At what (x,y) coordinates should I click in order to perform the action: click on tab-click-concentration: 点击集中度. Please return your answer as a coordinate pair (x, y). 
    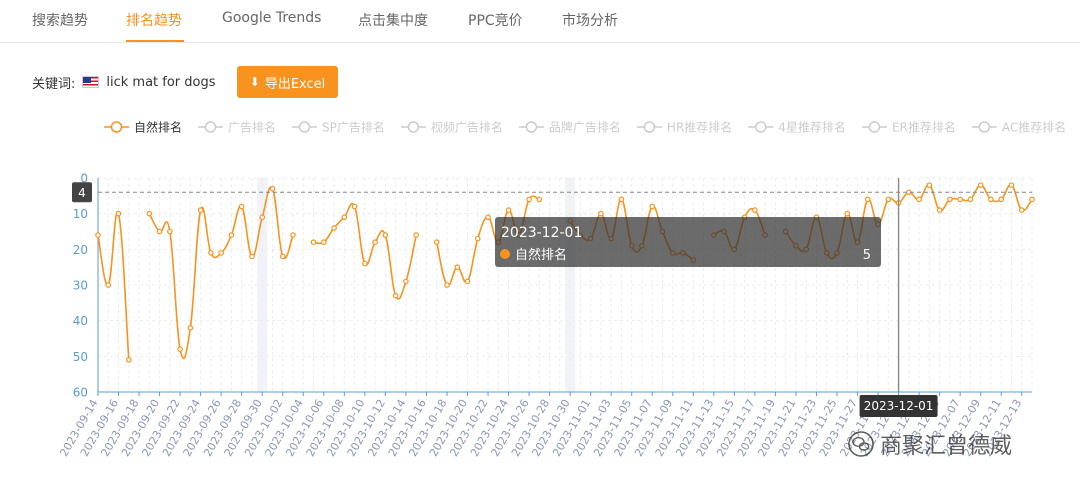
    Looking at the image, I should click on (393, 20).